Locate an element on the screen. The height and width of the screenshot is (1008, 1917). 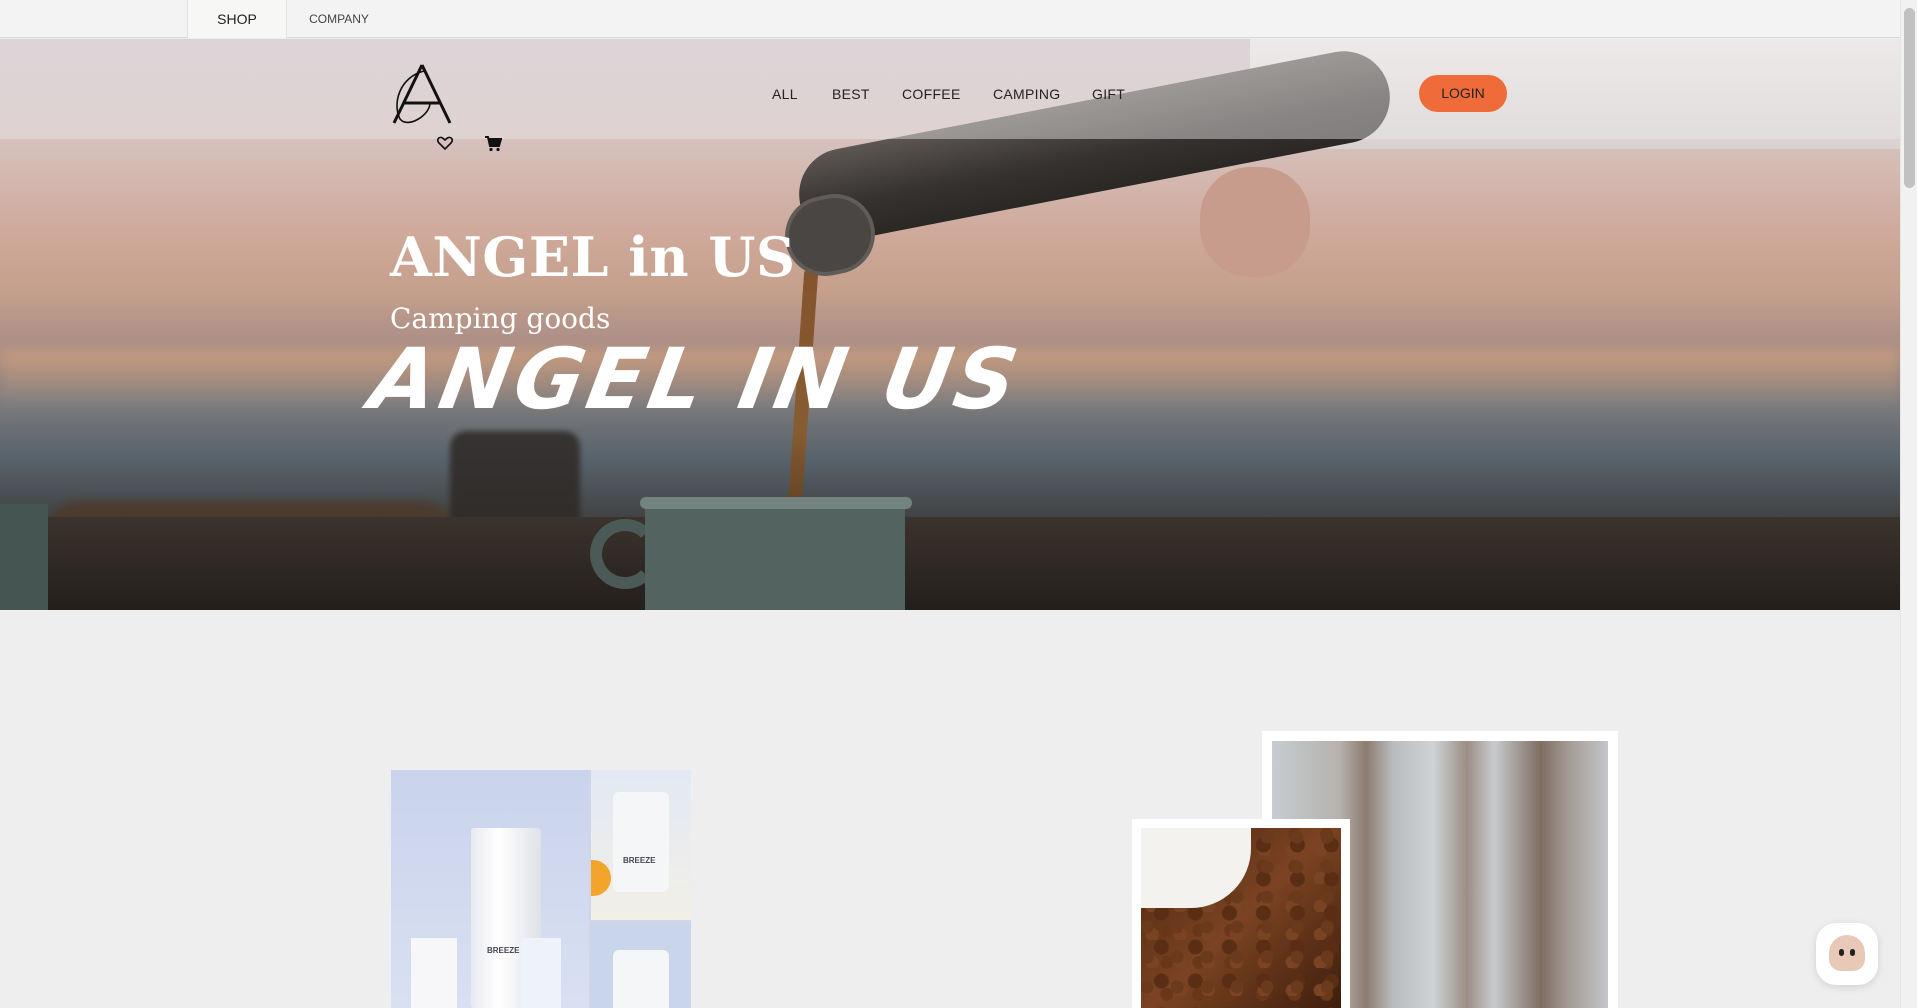
product-box-small is located at coordinates (434, 973).